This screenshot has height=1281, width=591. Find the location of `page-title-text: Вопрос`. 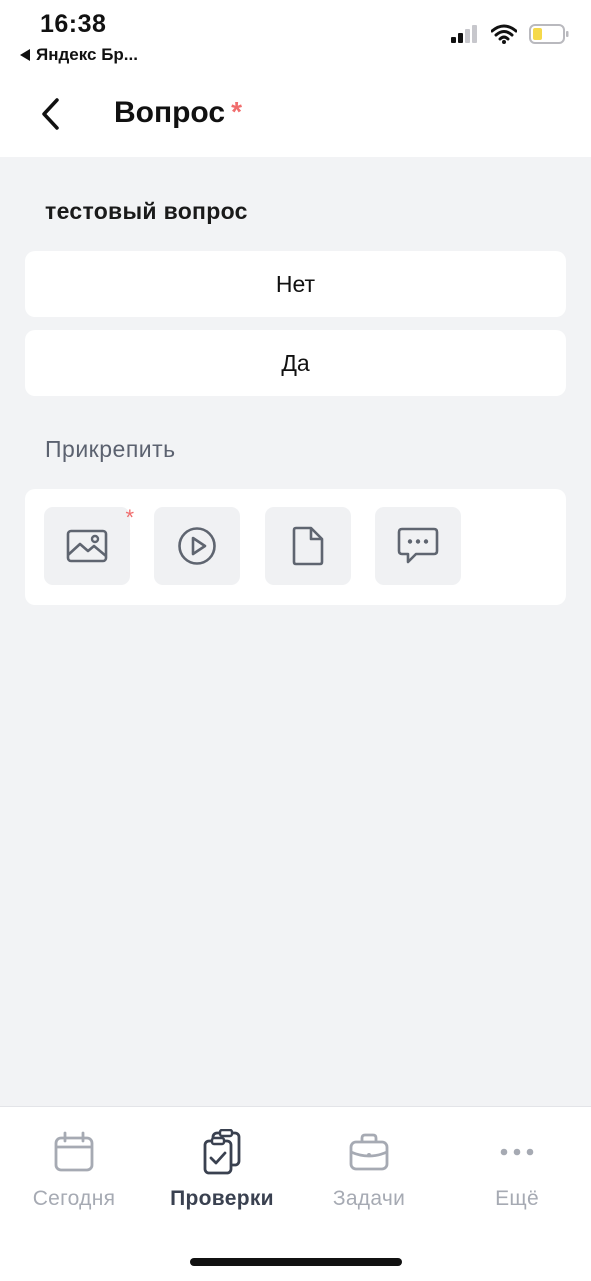

page-title-text: Вопрос is located at coordinates (170, 112).